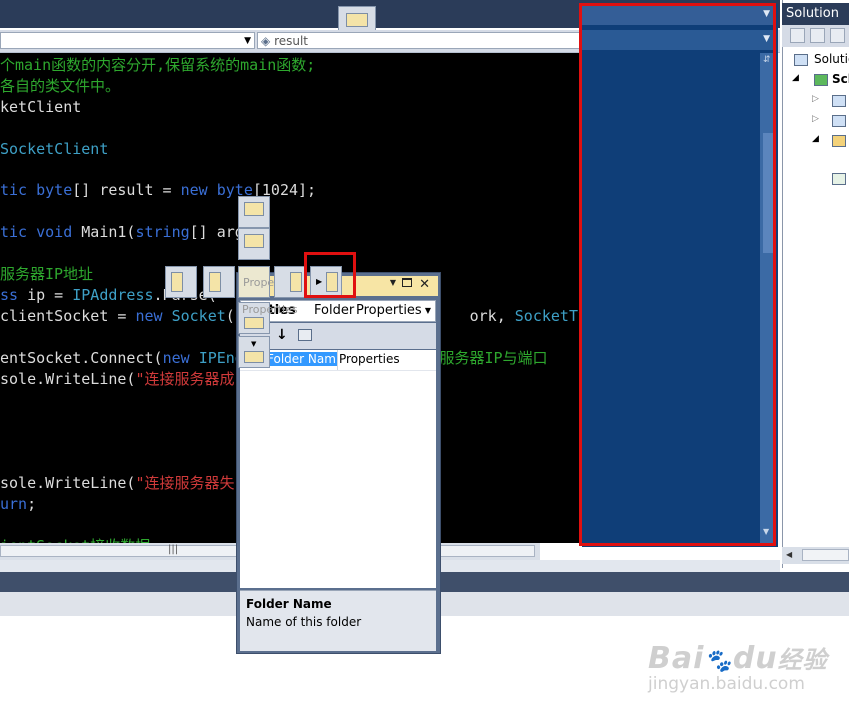  Describe the element at coordinates (296, 282) in the screenshot. I see `dock-right-icon` at that location.